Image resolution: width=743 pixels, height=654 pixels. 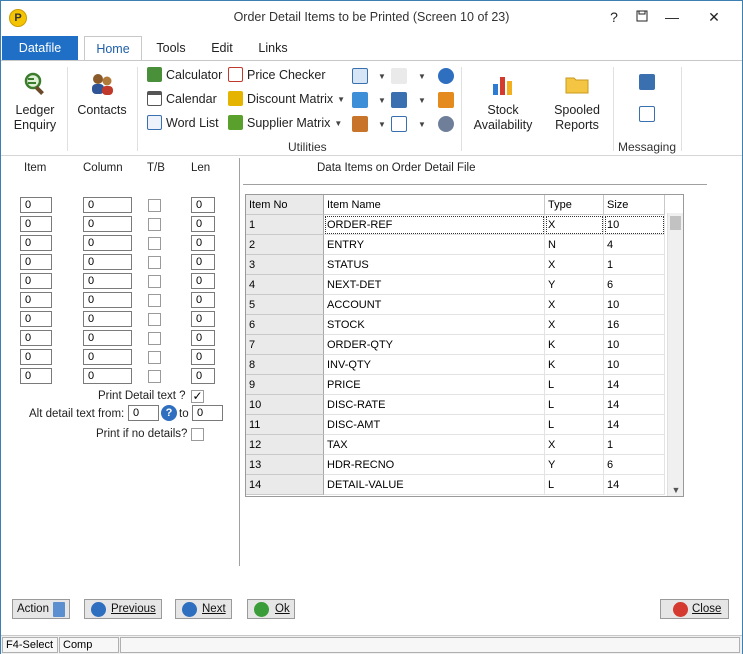 What do you see at coordinates (143, 413) in the screenshot?
I see `alt-detail-from-input: 0` at bounding box center [143, 413].